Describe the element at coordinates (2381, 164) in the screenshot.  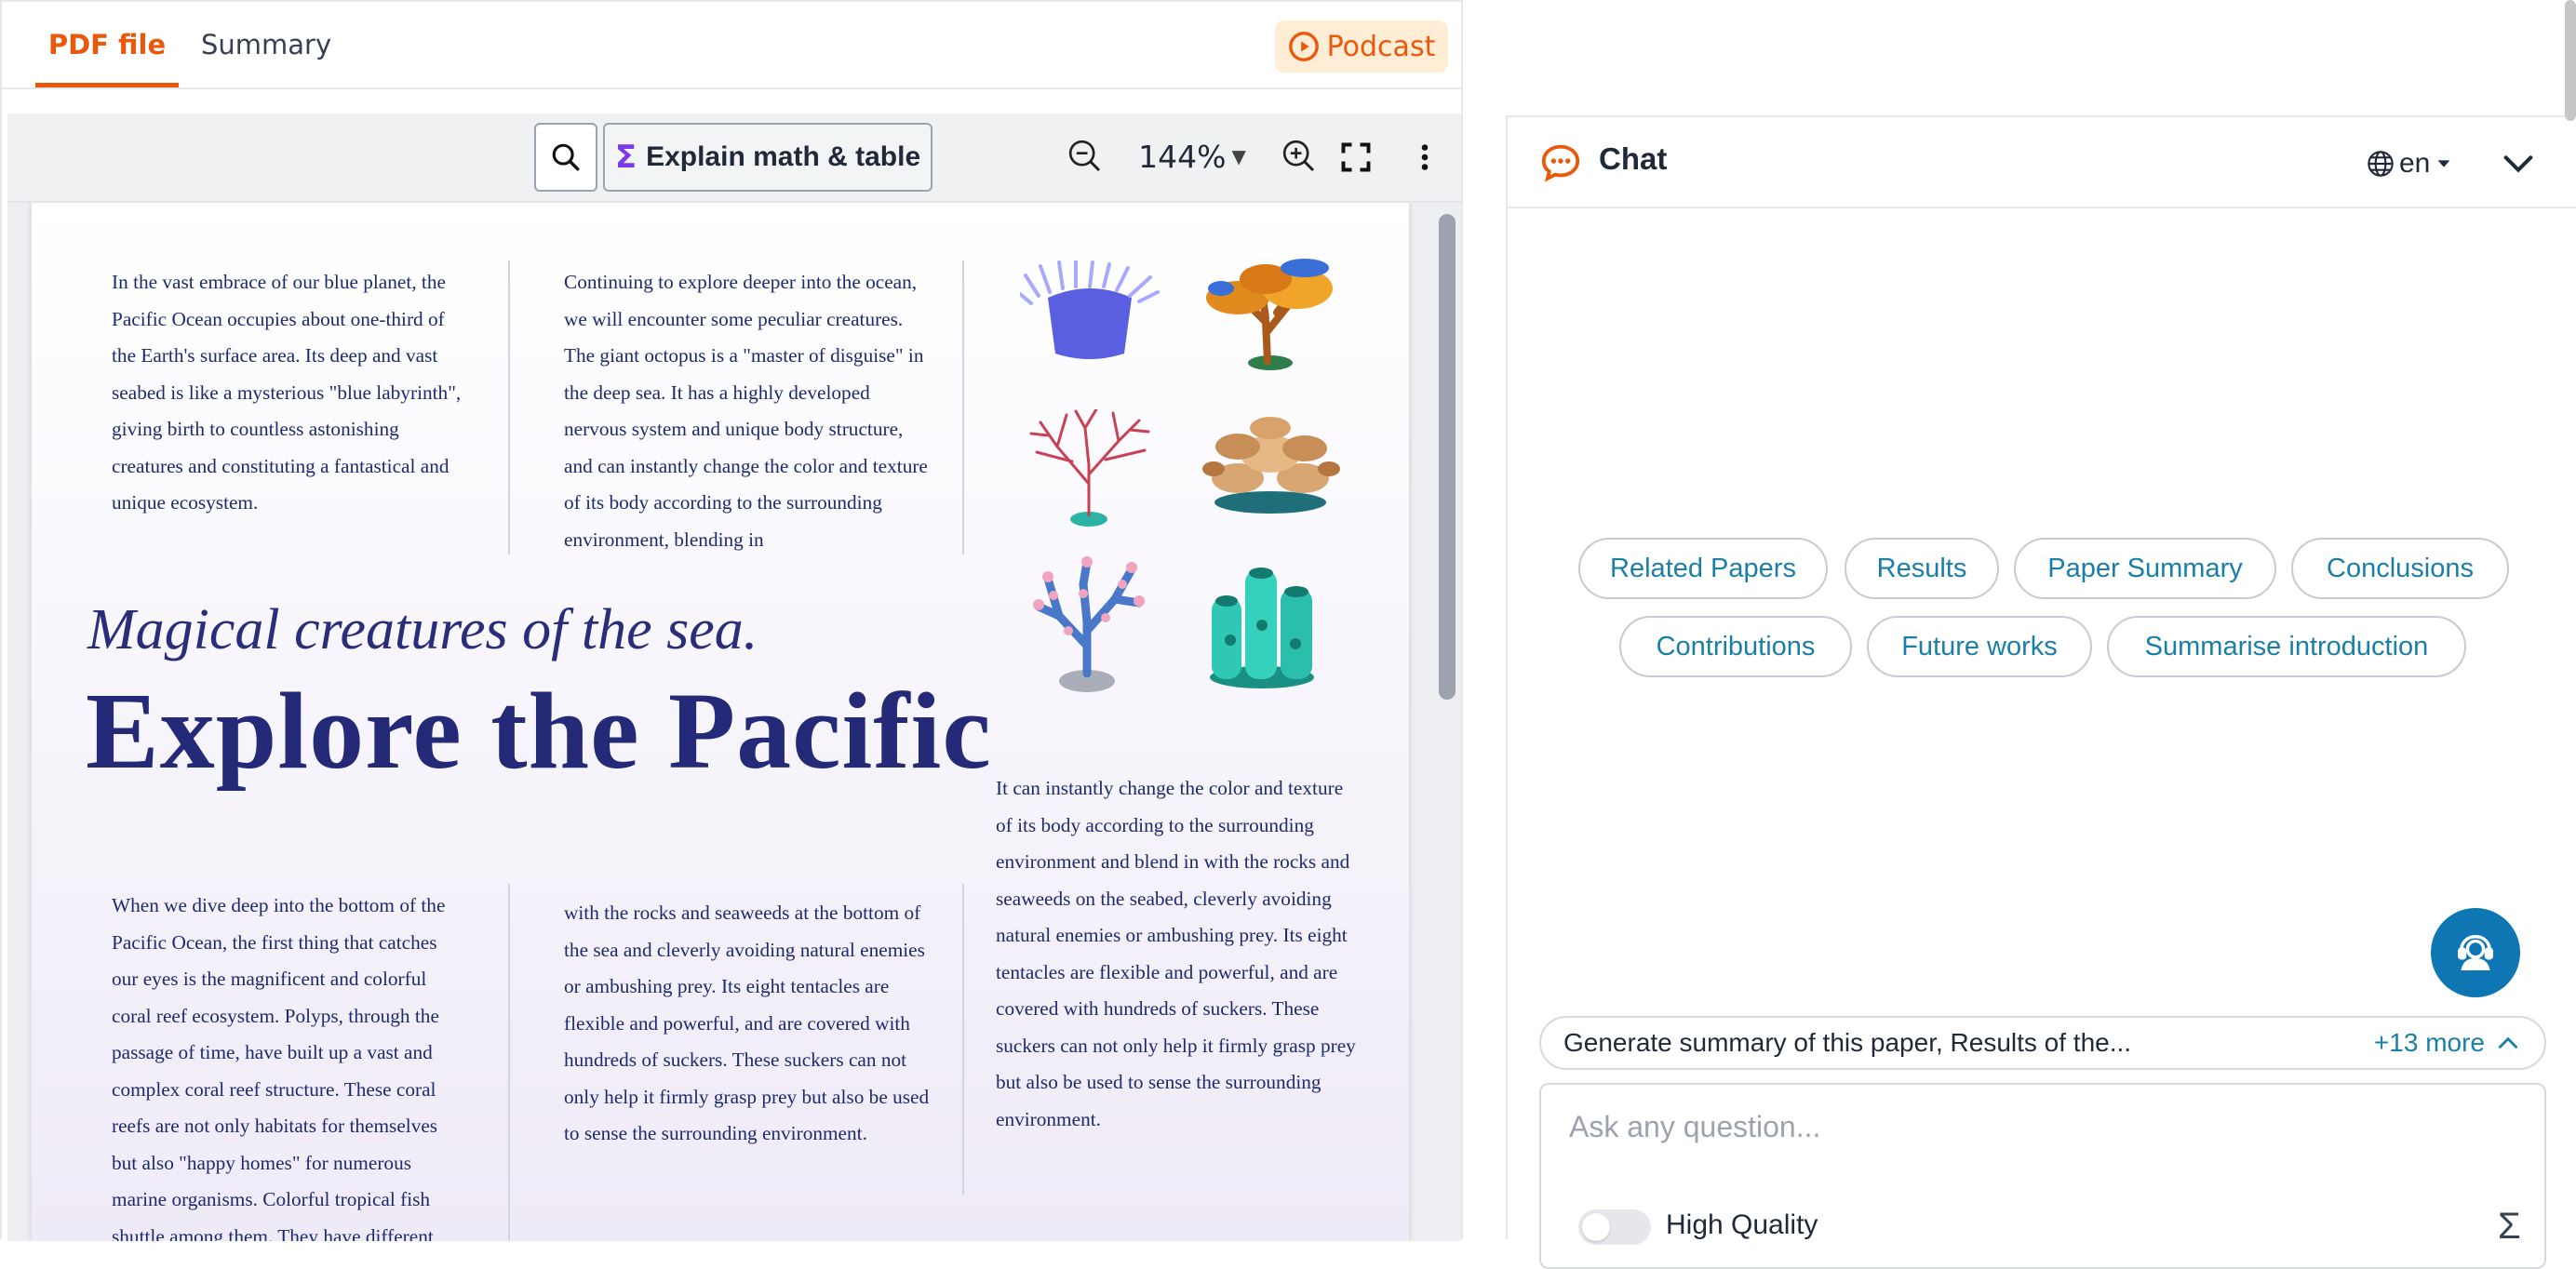
I see `globe-icon` at that location.